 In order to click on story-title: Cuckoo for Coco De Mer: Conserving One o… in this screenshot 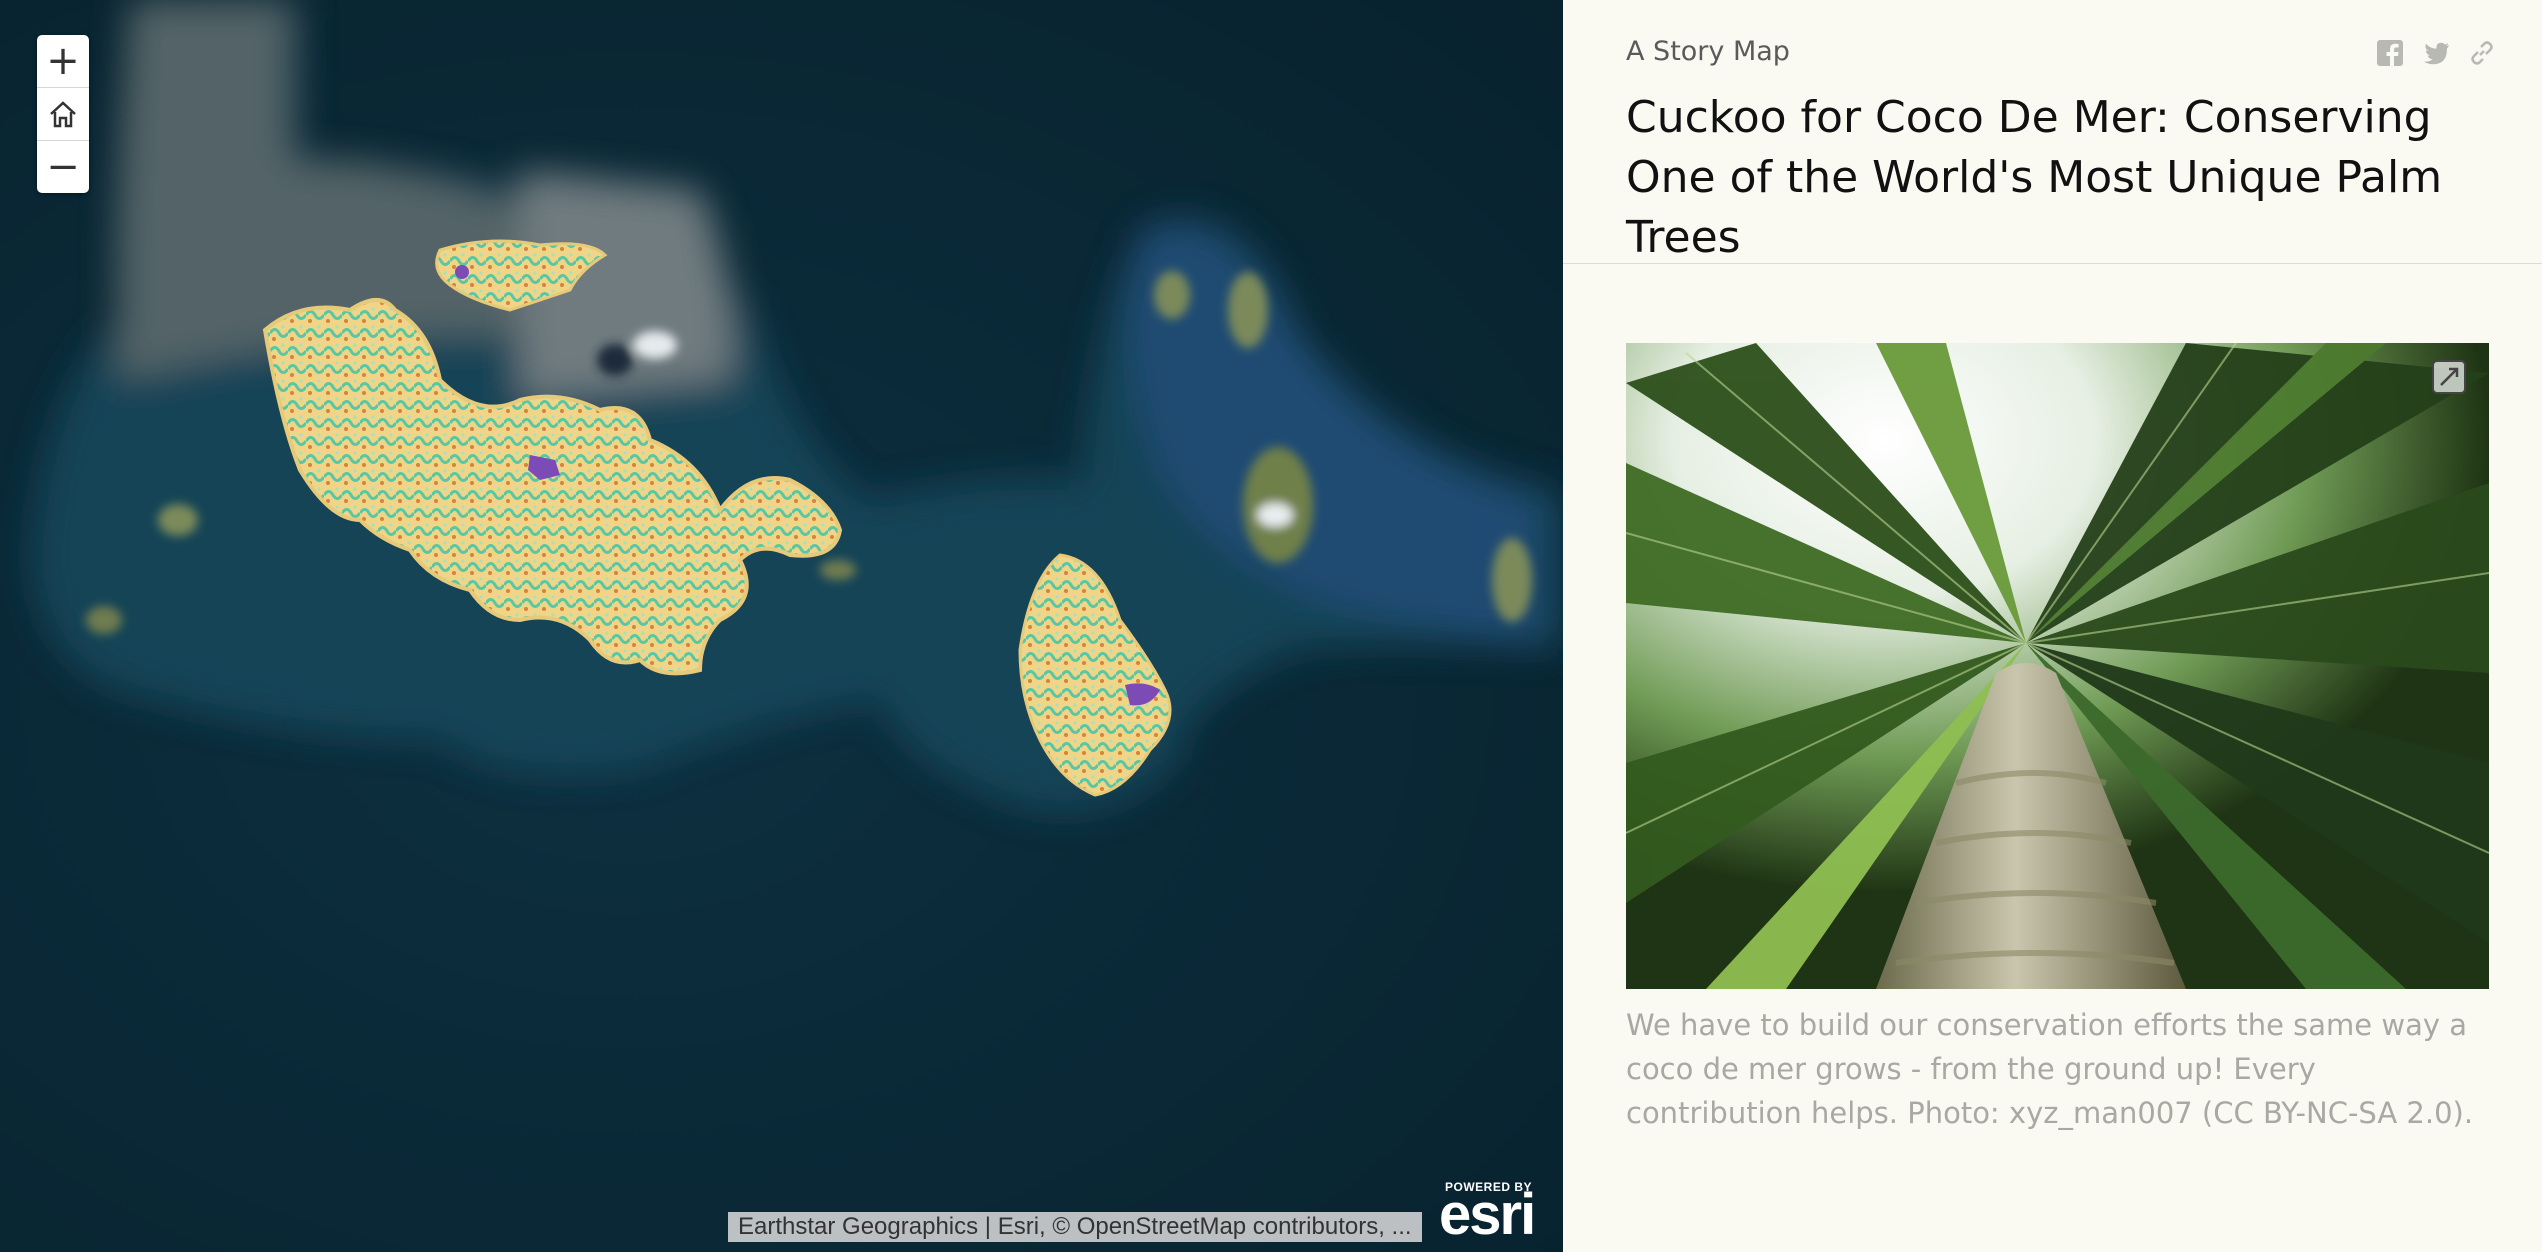, I will do `click(2034, 177)`.